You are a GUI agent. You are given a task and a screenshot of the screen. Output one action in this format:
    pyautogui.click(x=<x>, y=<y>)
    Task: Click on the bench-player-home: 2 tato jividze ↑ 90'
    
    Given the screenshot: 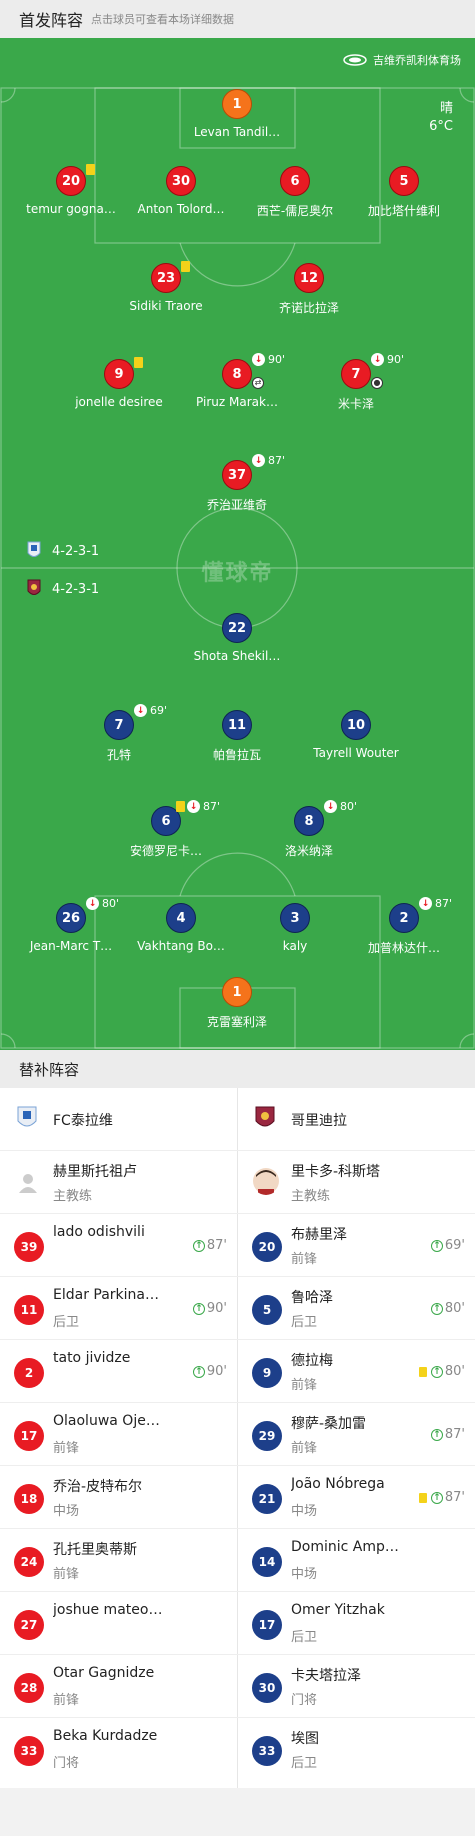 What is the action you would take?
    pyautogui.click(x=118, y=1371)
    